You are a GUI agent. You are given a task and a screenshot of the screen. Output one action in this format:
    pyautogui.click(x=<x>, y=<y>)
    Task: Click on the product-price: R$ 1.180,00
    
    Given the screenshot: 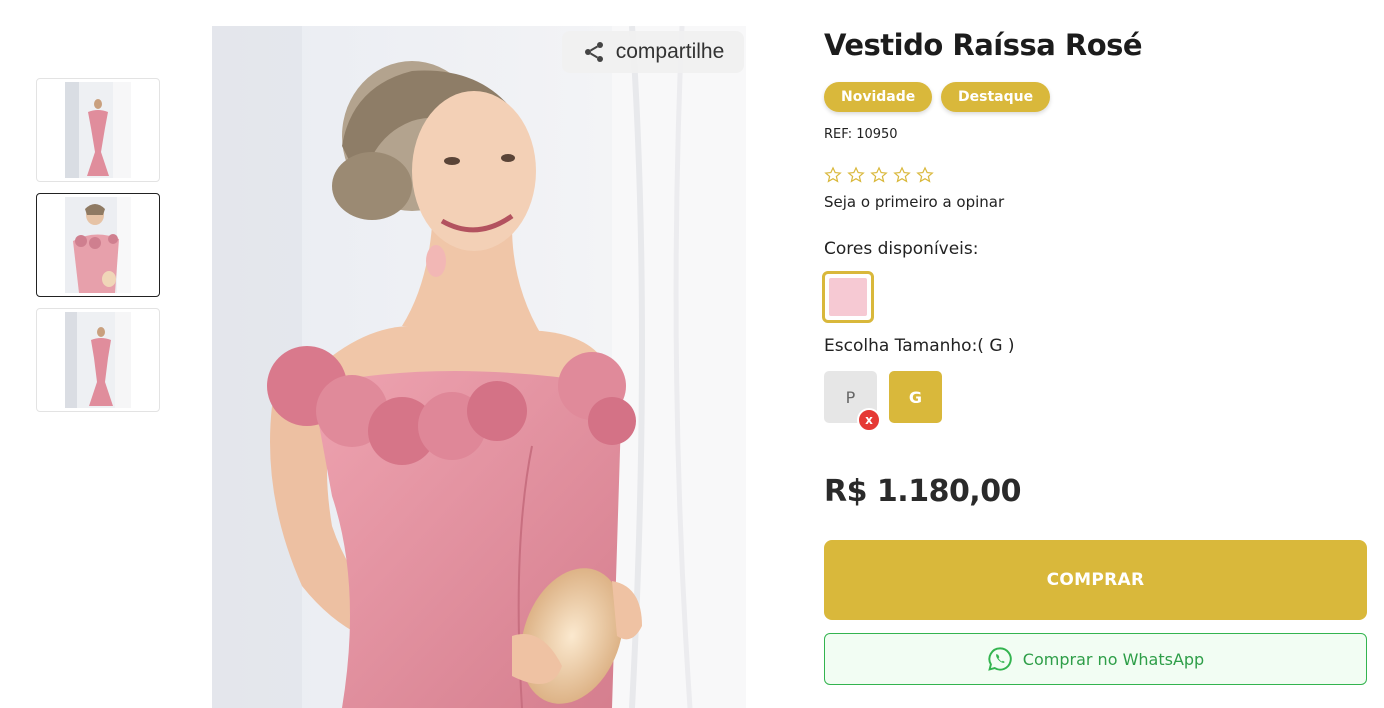 What is the action you would take?
    pyautogui.click(x=922, y=491)
    